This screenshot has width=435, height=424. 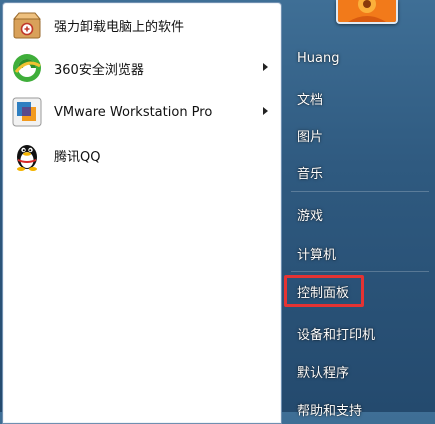 I want to click on places-item-games: 游戏, so click(x=362, y=214).